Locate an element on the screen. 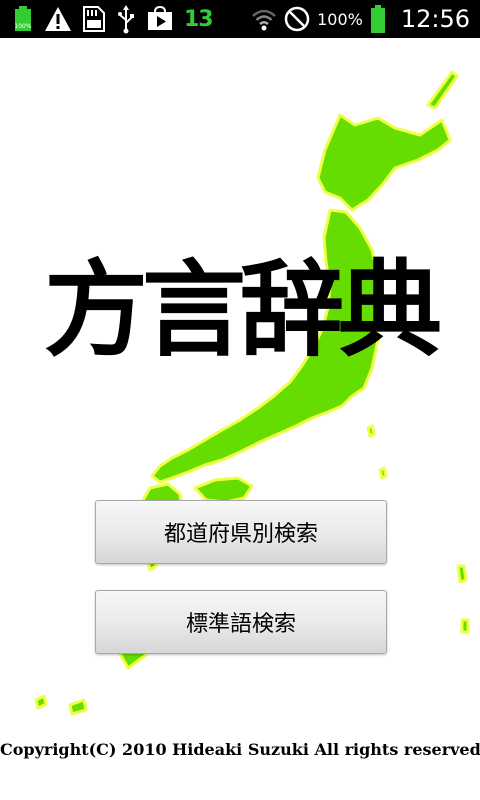  warning-icon is located at coordinates (58, 19).